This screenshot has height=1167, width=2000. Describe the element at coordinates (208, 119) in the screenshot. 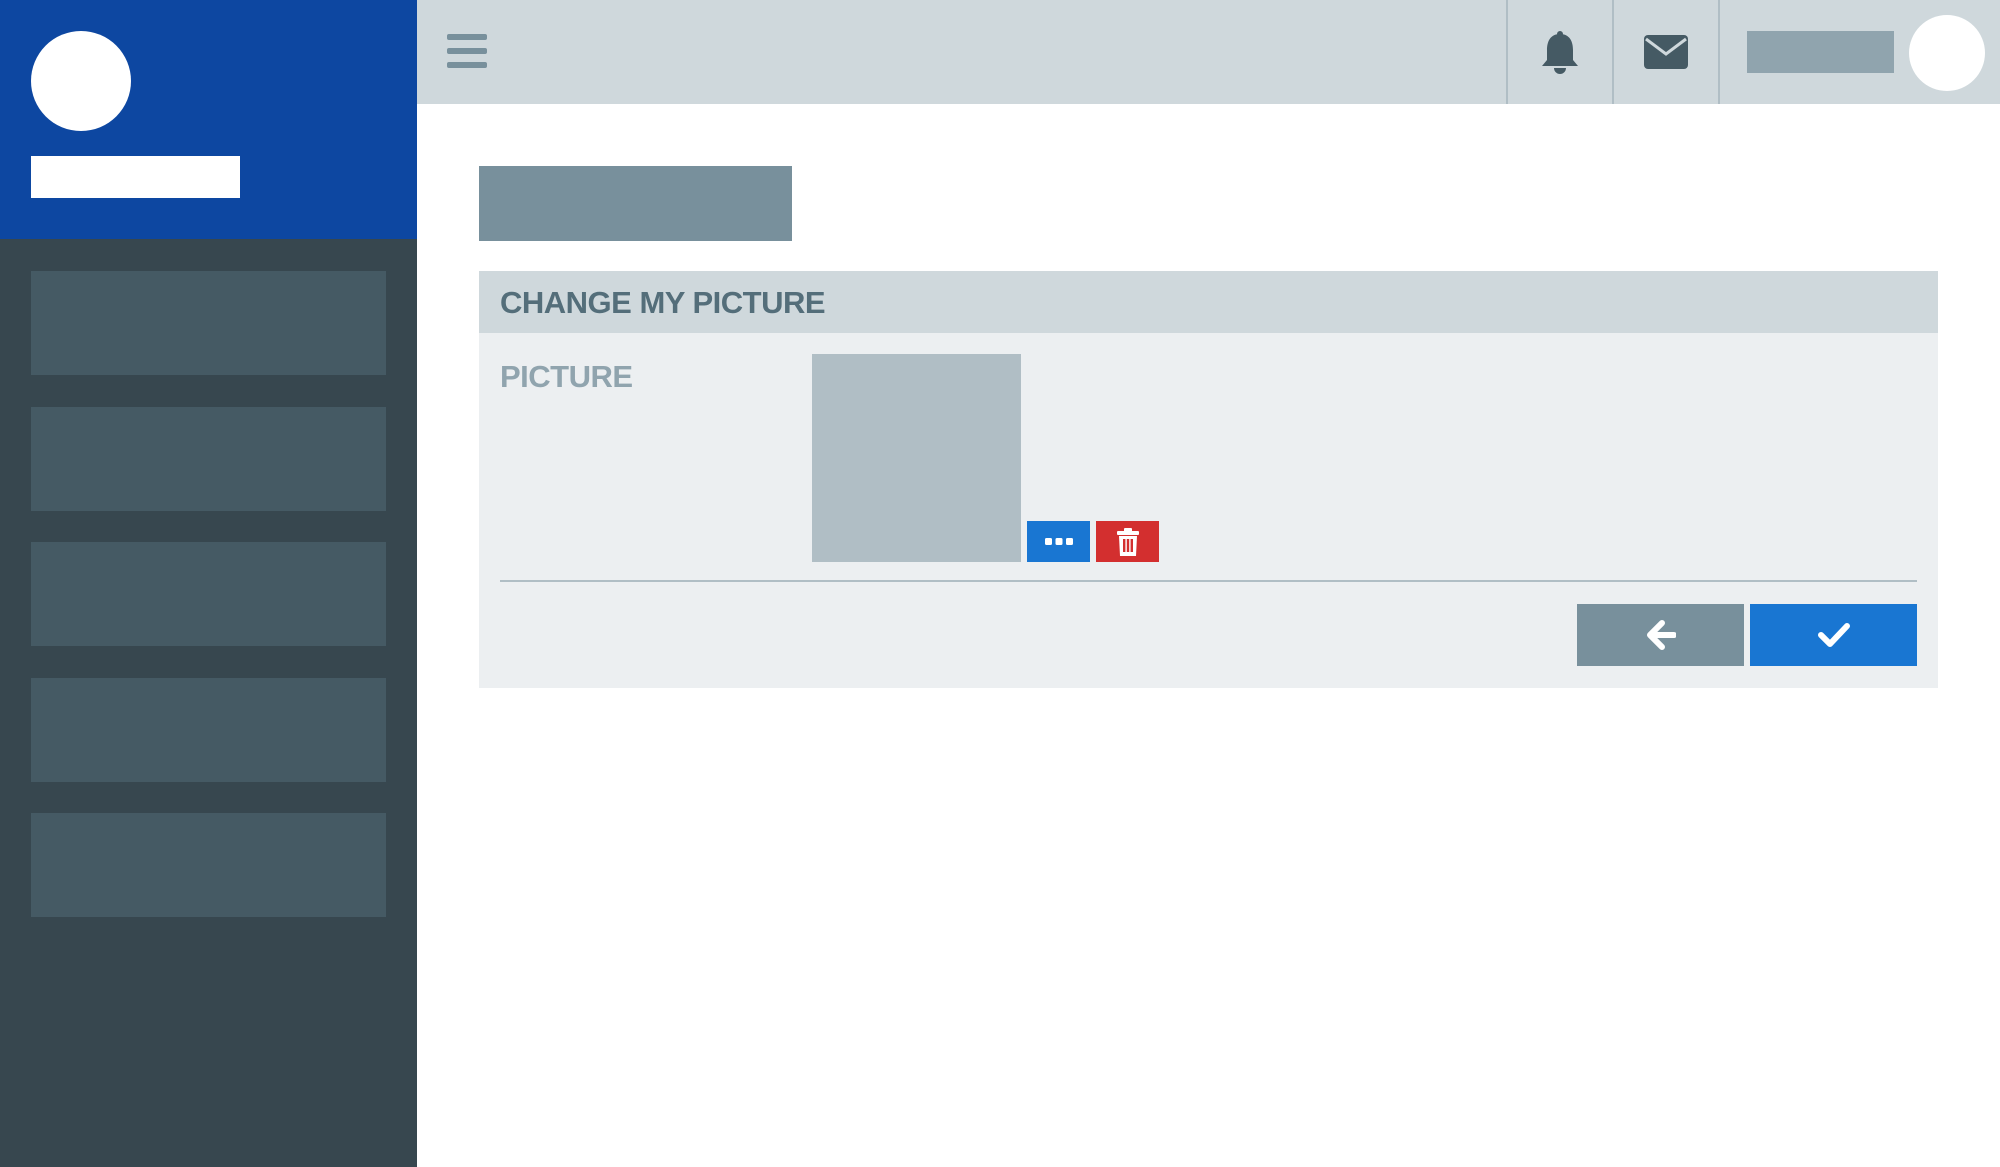

I see `sidebar-header` at that location.